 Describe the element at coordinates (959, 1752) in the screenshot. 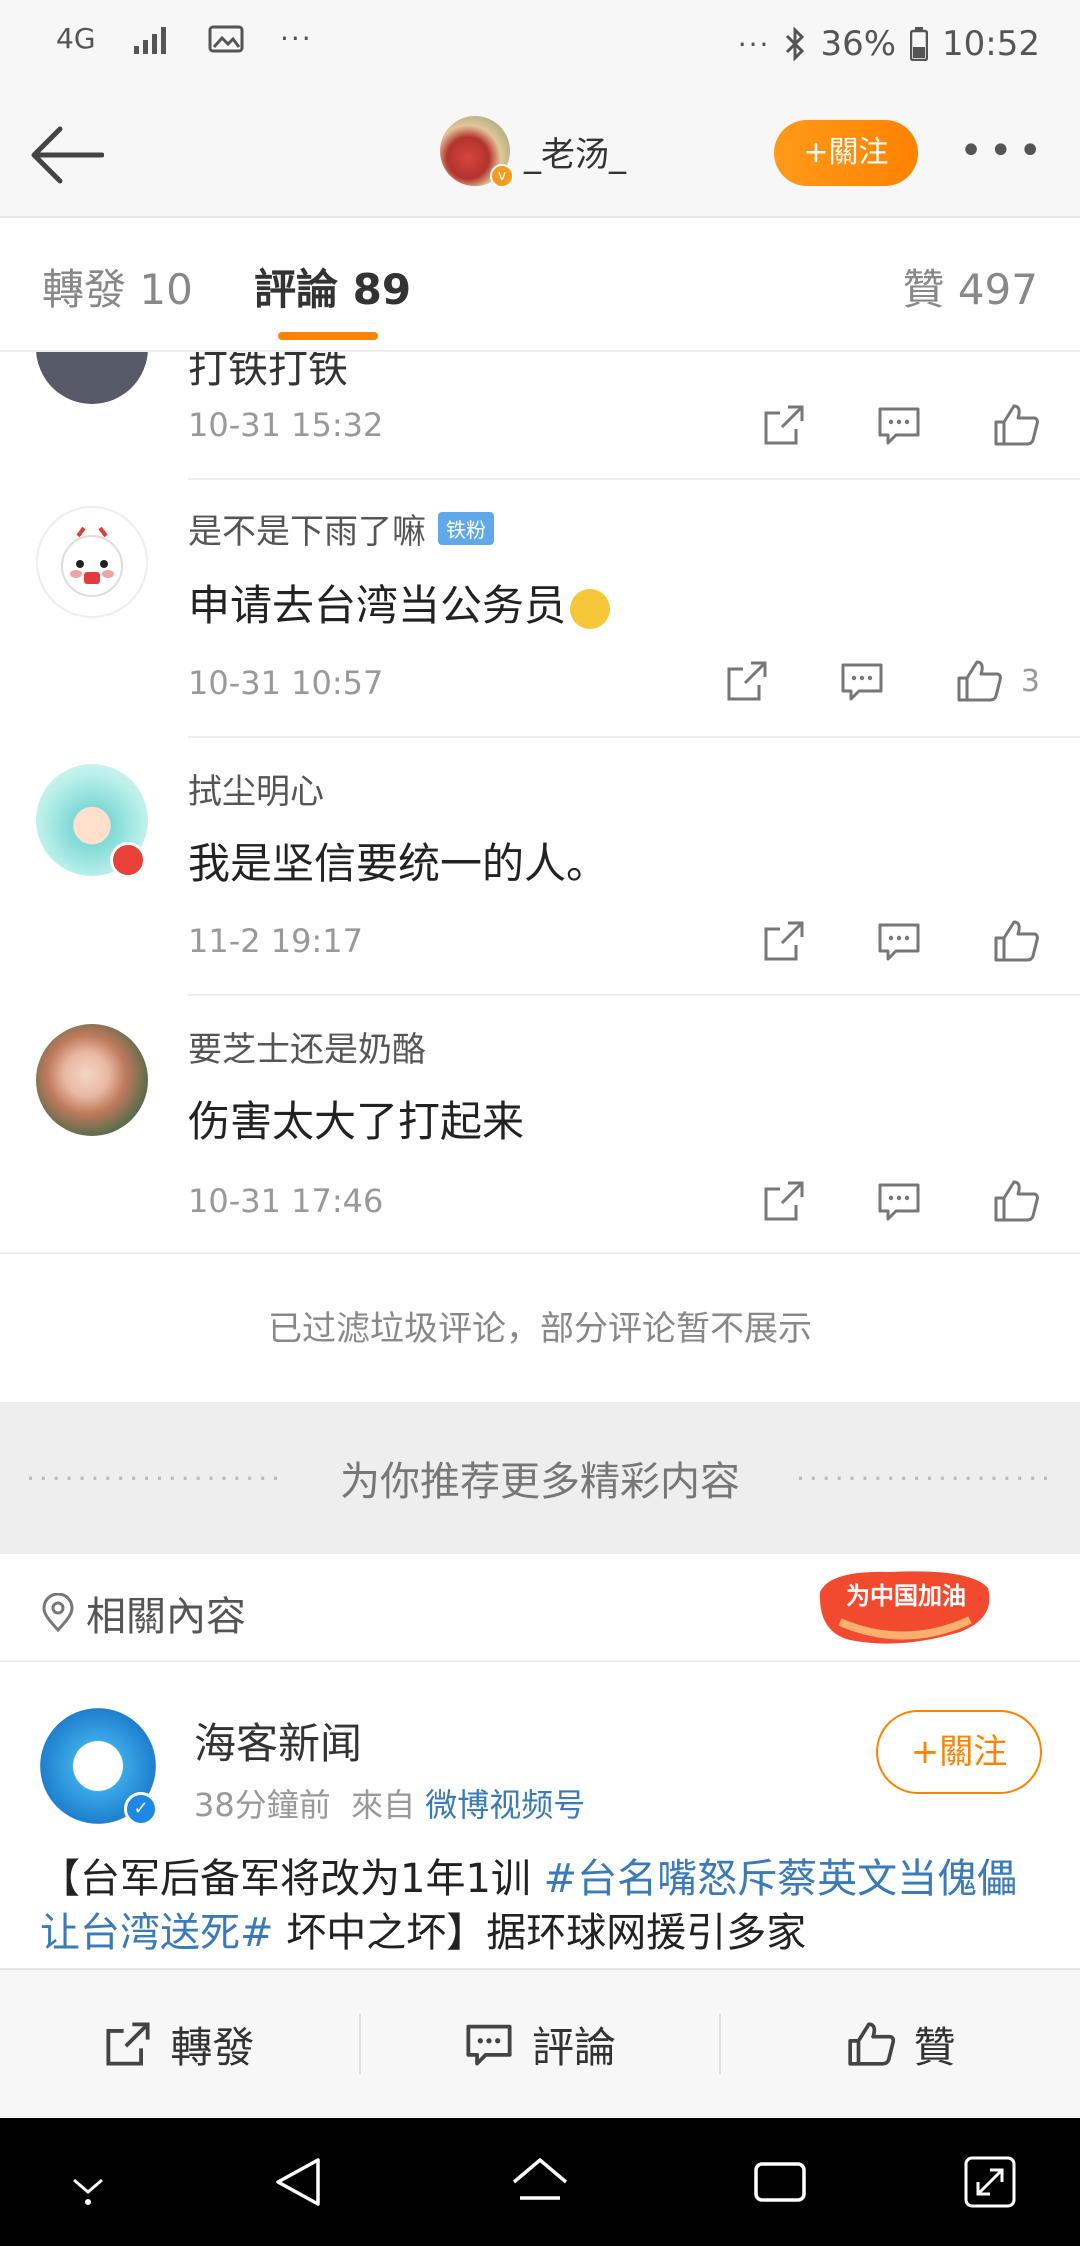

I see `card-follow-button: +關注` at that location.